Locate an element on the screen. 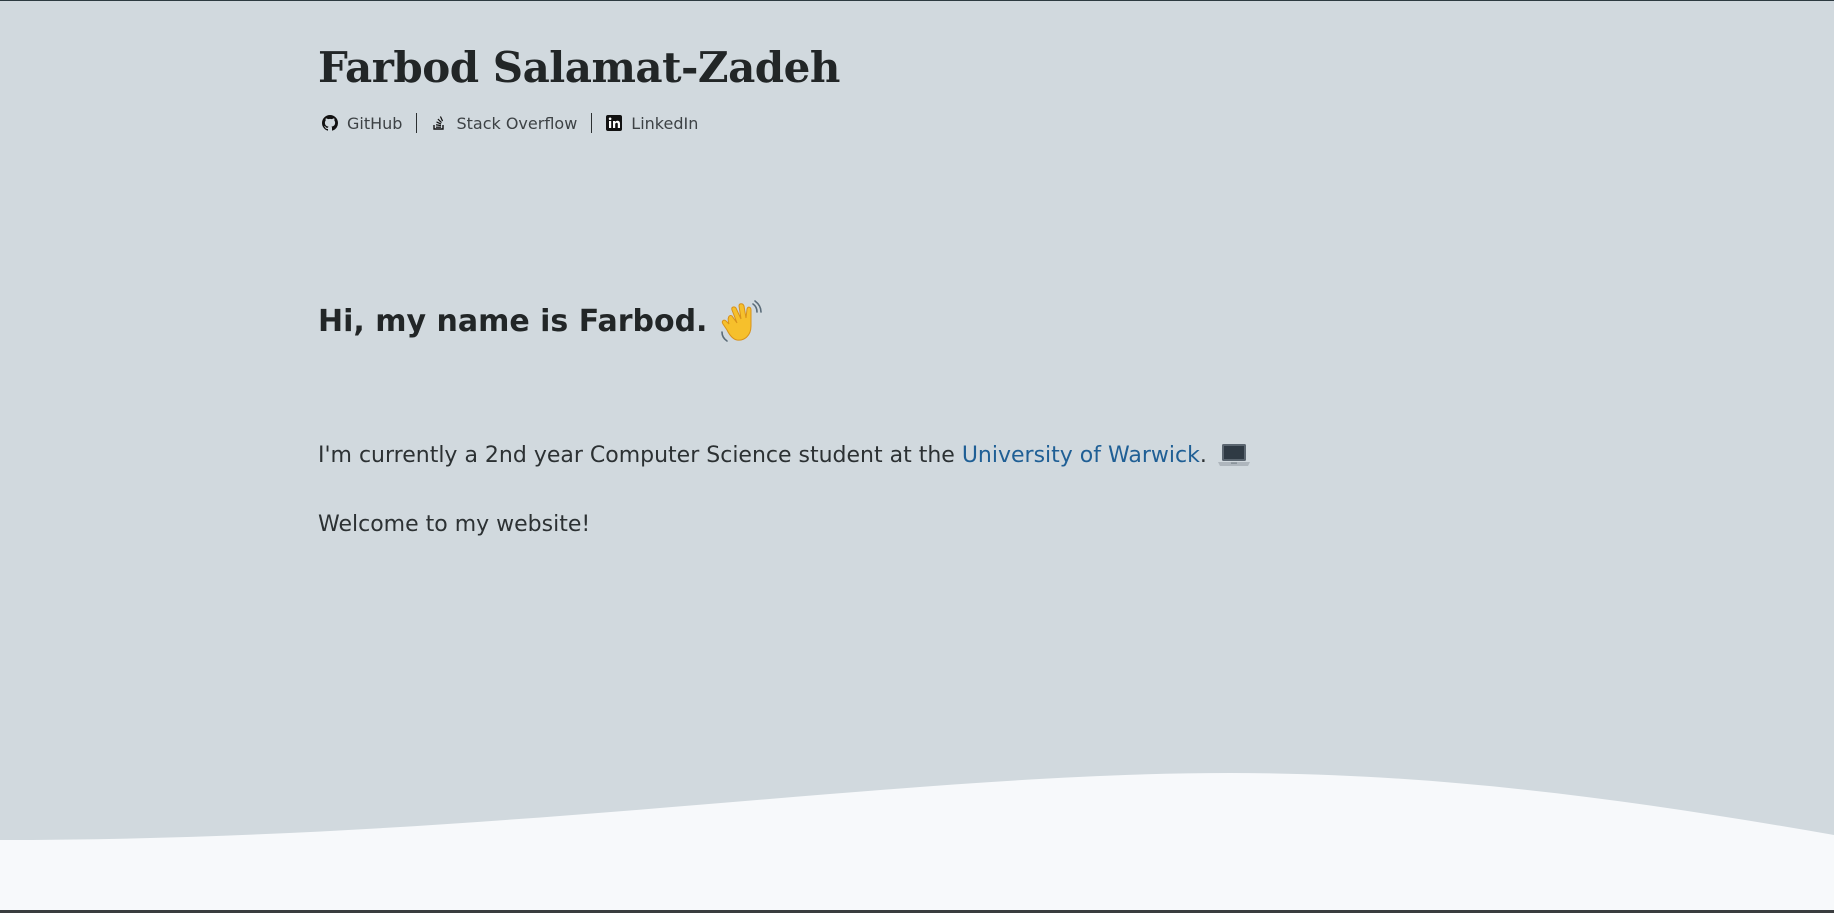 This screenshot has width=1834, height=913. github-label: GitHub is located at coordinates (375, 123).